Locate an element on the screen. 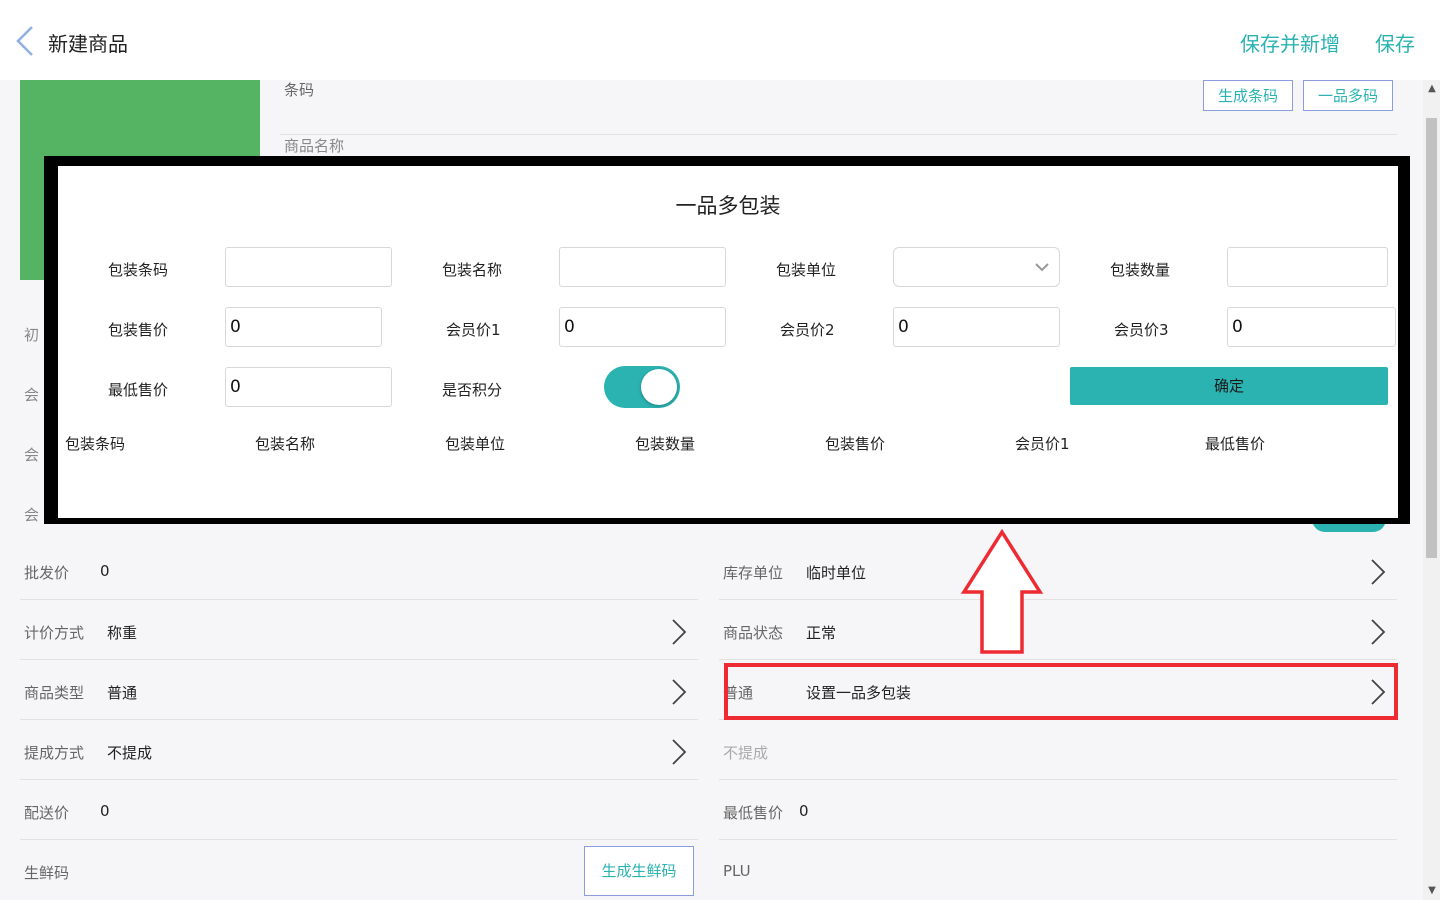  save-button: 保存 is located at coordinates (1395, 42).